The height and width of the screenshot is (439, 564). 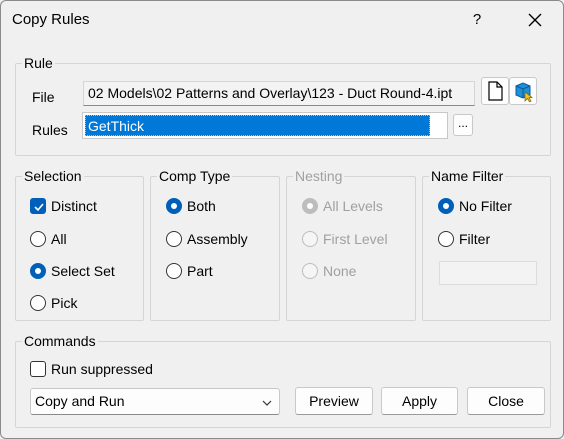 What do you see at coordinates (60, 341) in the screenshot?
I see `commands-legend: Commands` at bounding box center [60, 341].